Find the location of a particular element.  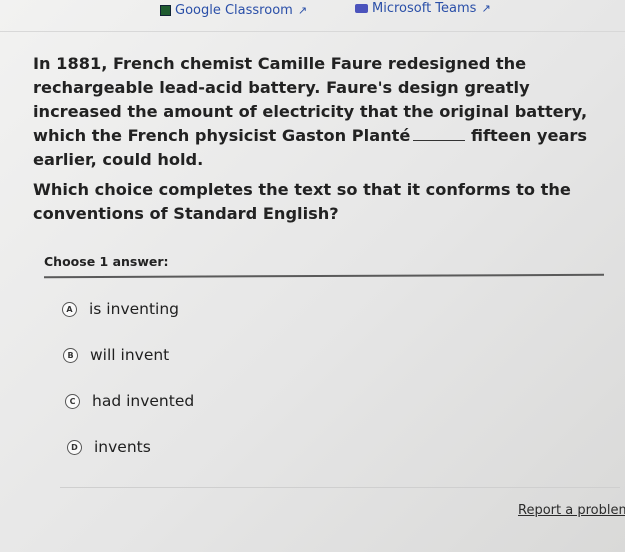

top-links-bar: Google Classroom ↗ Microsoft Teams ↗ is located at coordinates (312, 13).